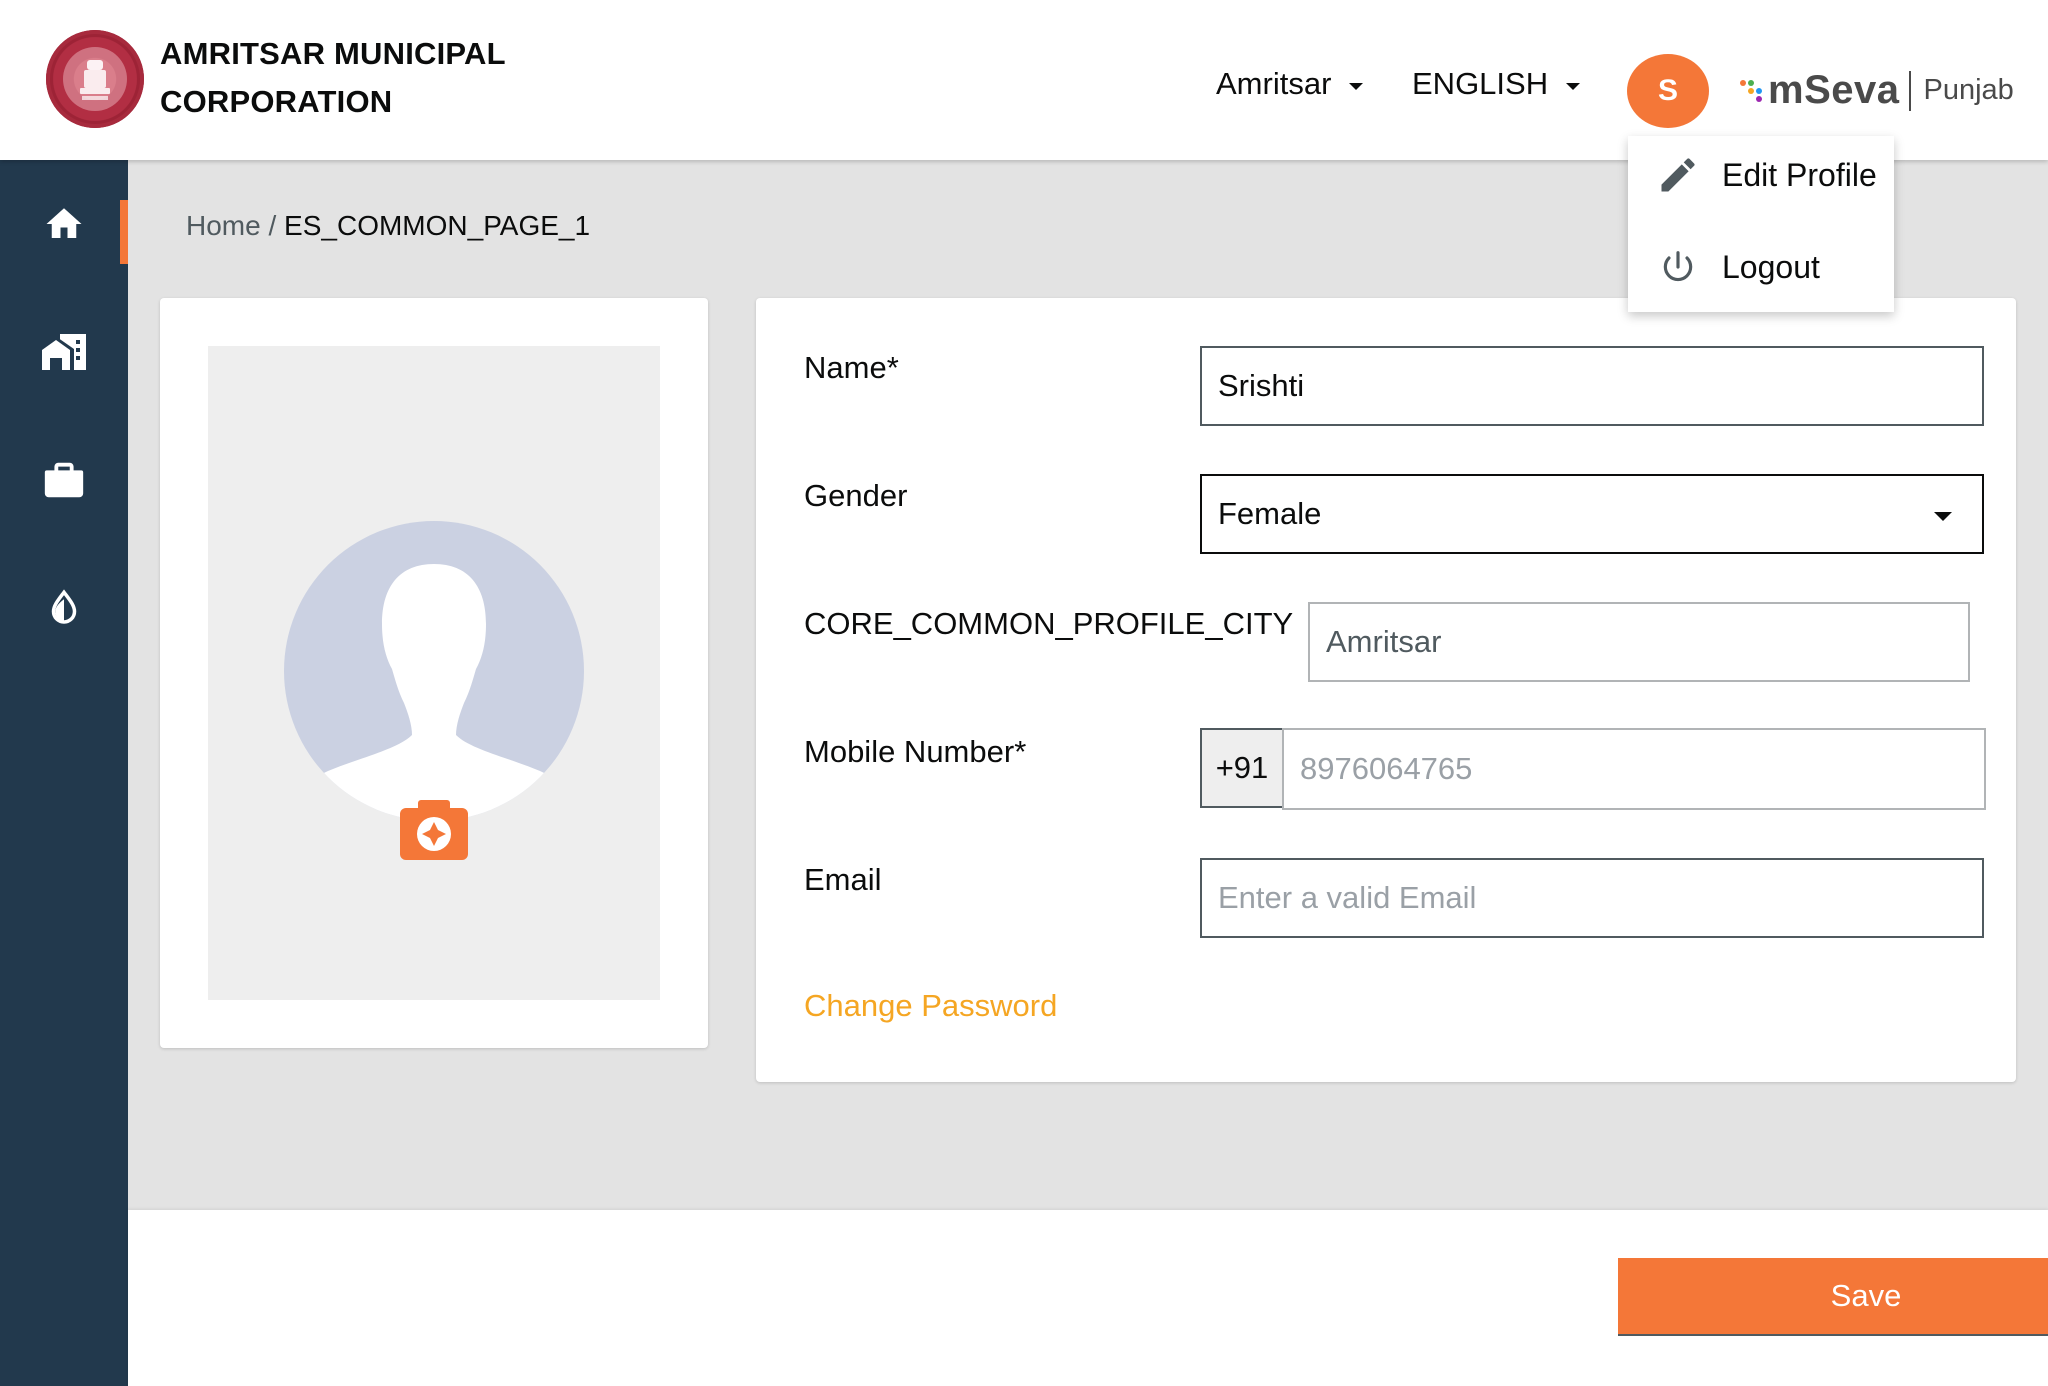  I want to click on mobile-number-field: +91, so click(1593, 769).